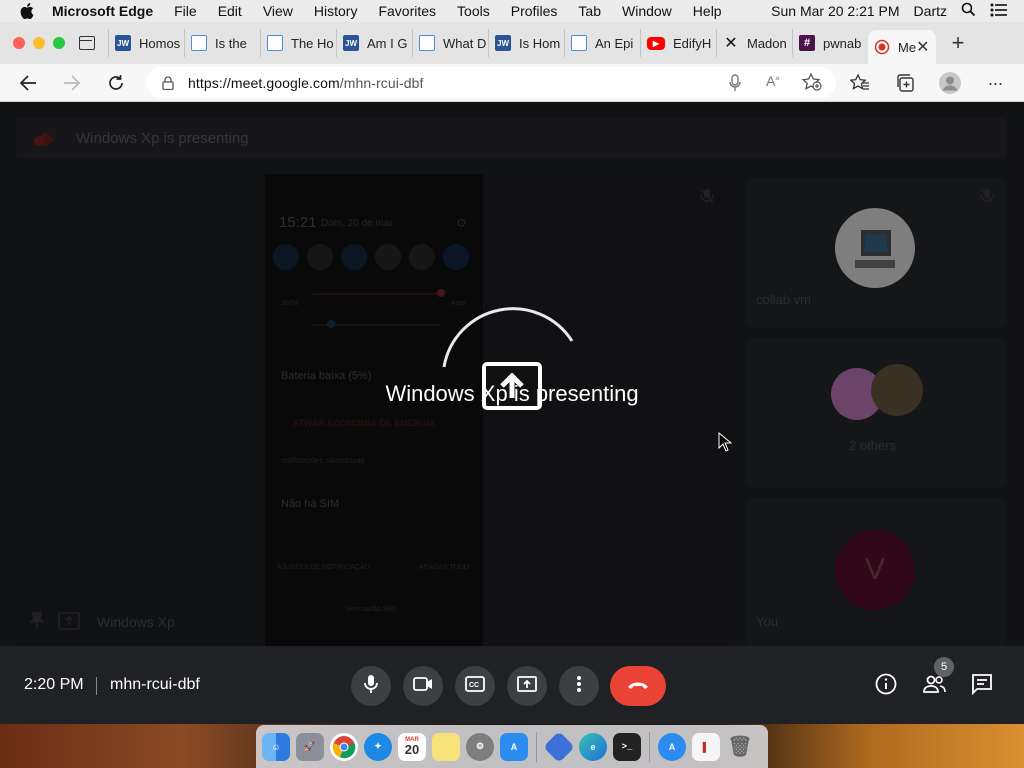 The height and width of the screenshot is (768, 1024). What do you see at coordinates (647, 11) in the screenshot?
I see `menu-window: Window` at bounding box center [647, 11].